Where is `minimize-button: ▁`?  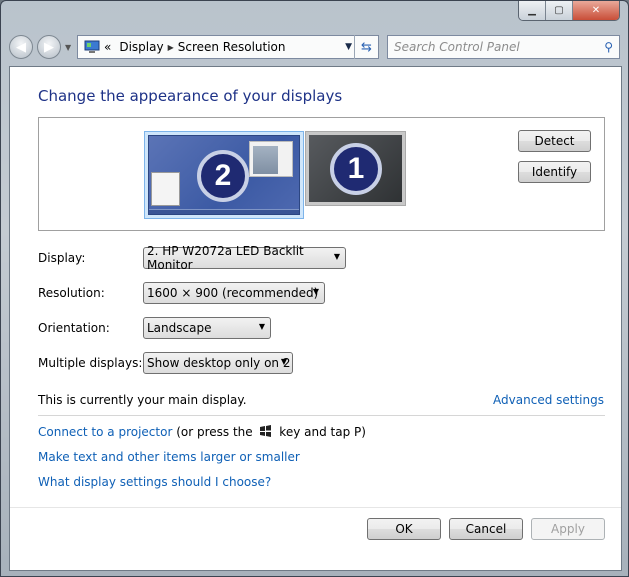
minimize-button: ▁ is located at coordinates (532, 10).